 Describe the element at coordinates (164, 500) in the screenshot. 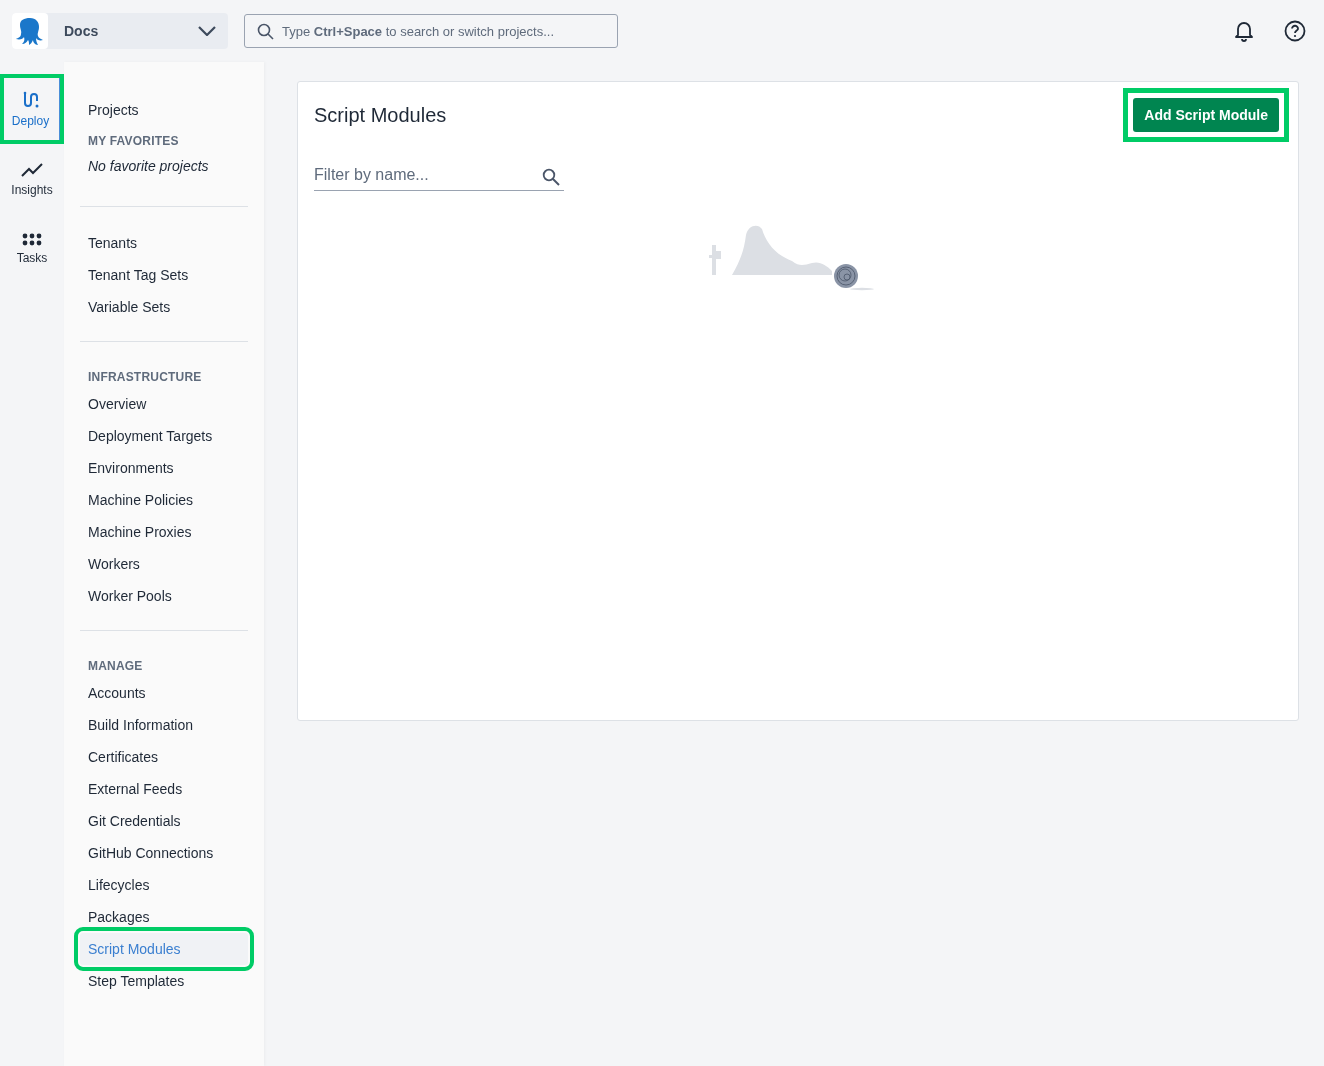

I see `sidebar-item: Machine Policies` at that location.